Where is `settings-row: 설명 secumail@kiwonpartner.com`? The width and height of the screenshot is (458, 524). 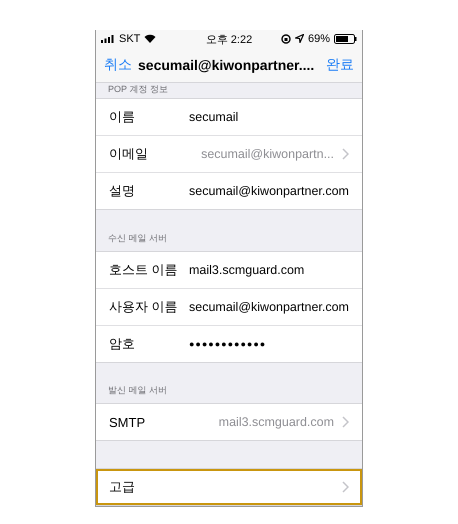 settings-row: 설명 secumail@kiwonpartner.com is located at coordinates (229, 191).